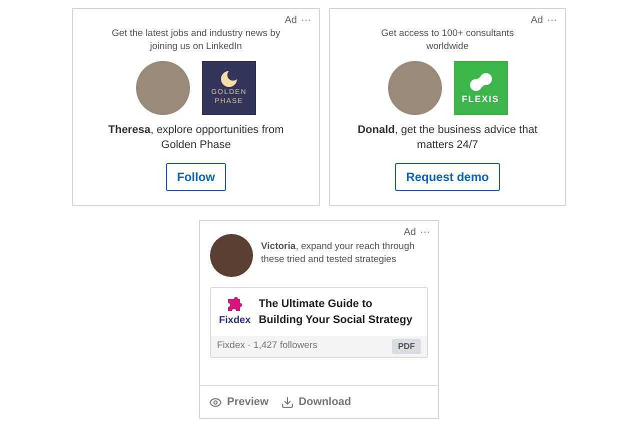 The image size is (640, 427). Describe the element at coordinates (336, 312) in the screenshot. I see `document-title: The Ultimate Guide to Building Your Social Strategy` at that location.